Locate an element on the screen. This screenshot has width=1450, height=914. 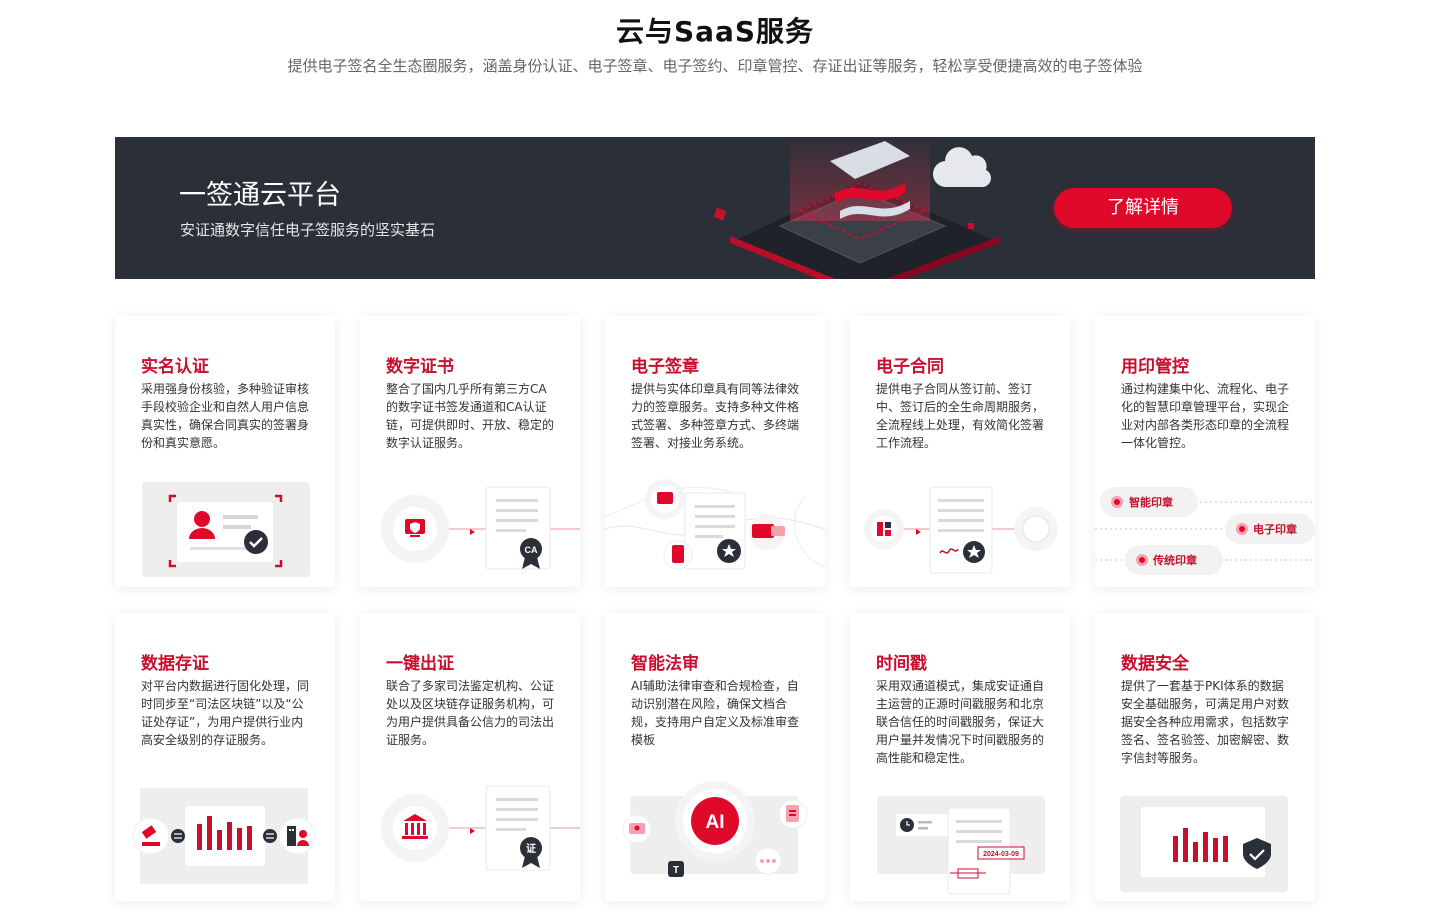
platform-banner: 一签通云平台 安证通数字信任电子签服务的坚实基石 了解详情 is located at coordinates (715, 208).